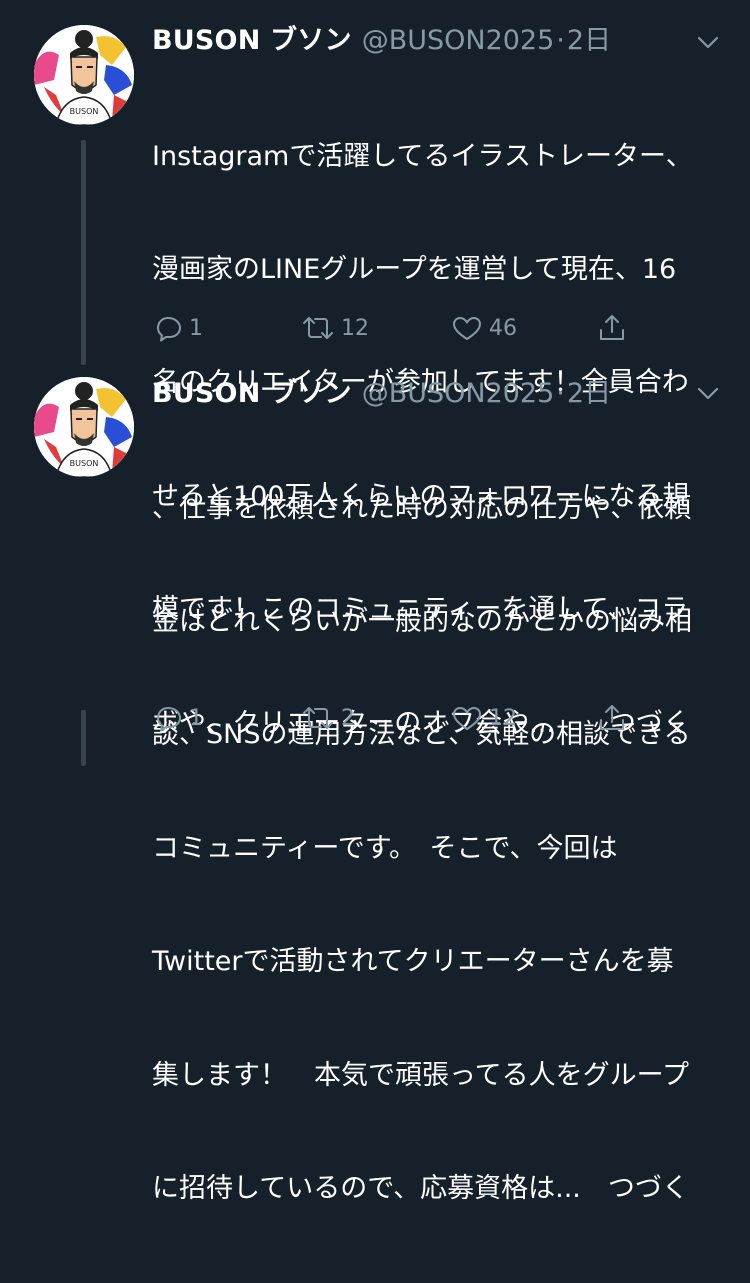 Image resolution: width=750 pixels, height=1283 pixels. Describe the element at coordinates (395, 718) in the screenshot. I see `tweet-actions: 1 2 12` at that location.